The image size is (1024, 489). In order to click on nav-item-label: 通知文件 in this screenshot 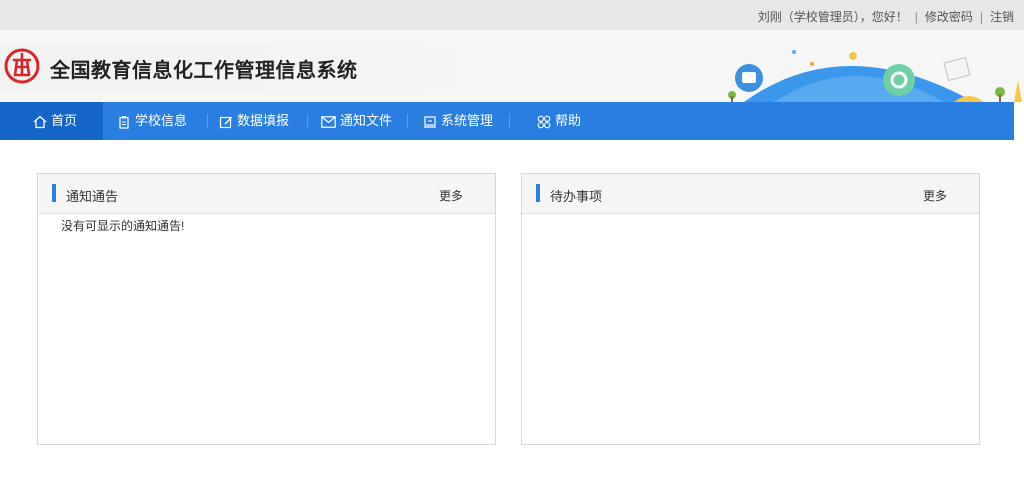, I will do `click(366, 120)`.